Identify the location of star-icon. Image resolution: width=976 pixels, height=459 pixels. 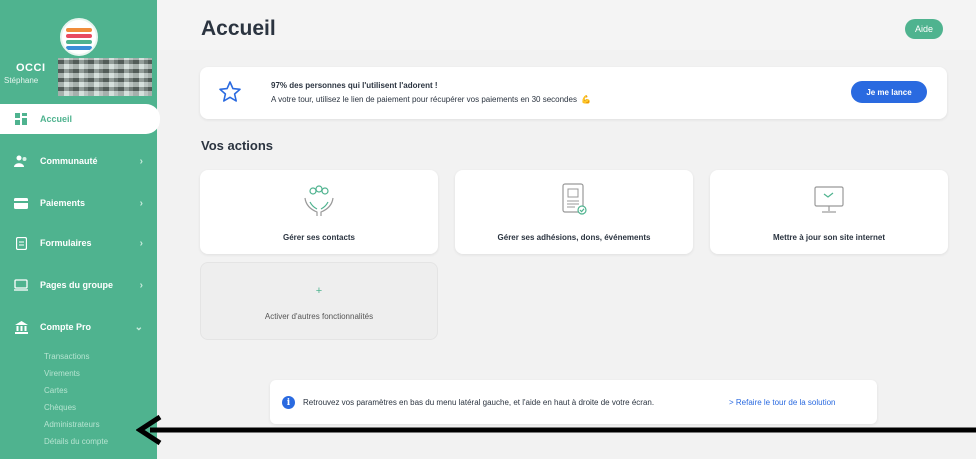
(230, 91).